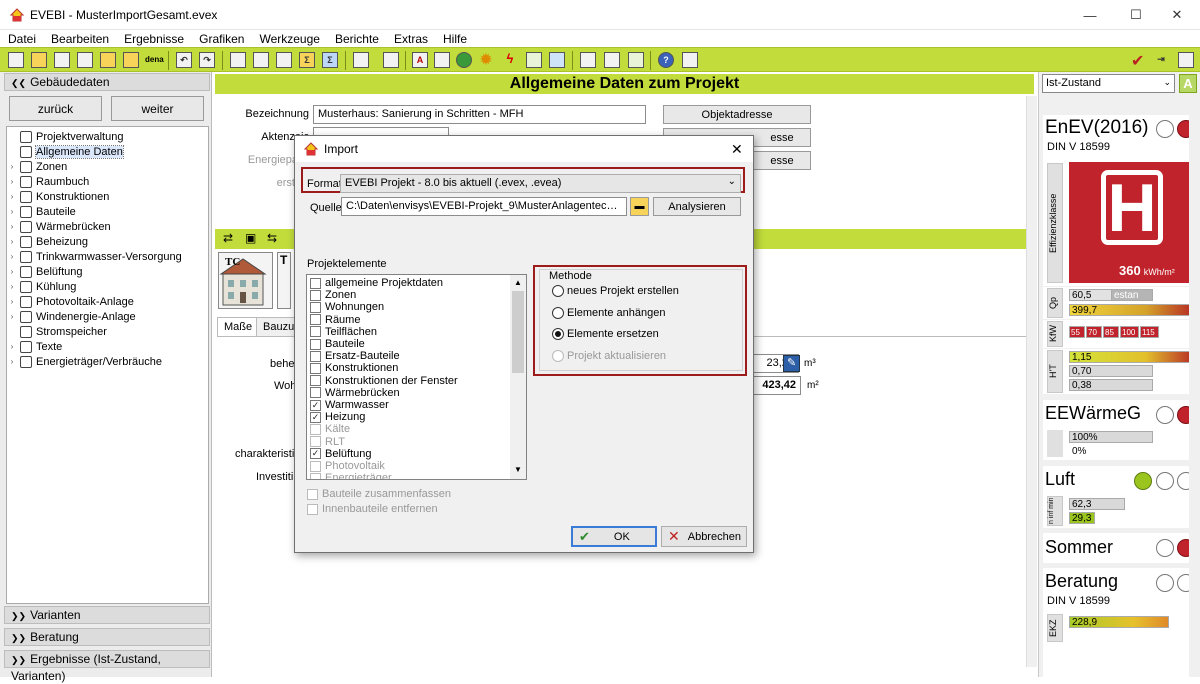 Image resolution: width=1200 pixels, height=684 pixels. I want to click on menu-grafiken: Grafiken, so click(219, 39).